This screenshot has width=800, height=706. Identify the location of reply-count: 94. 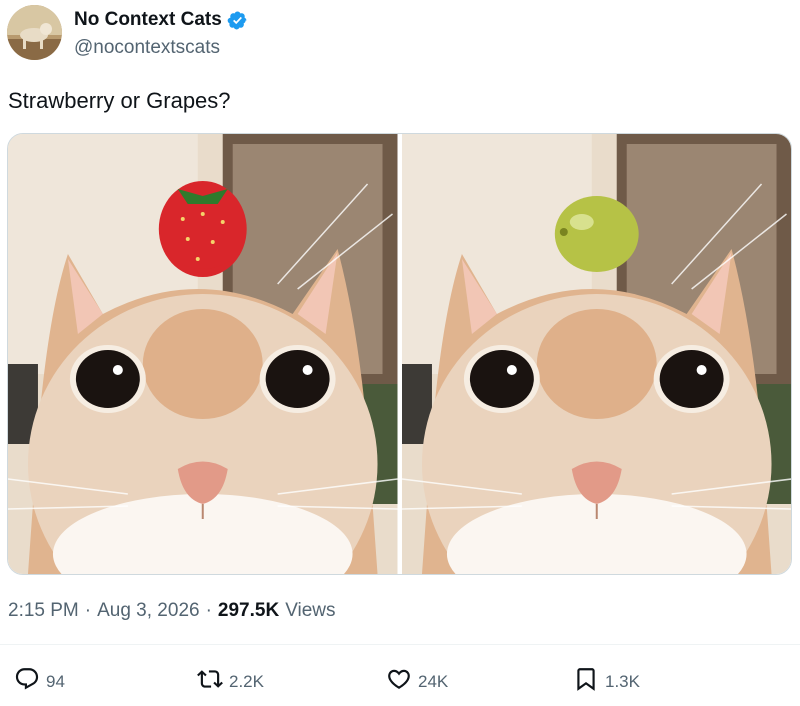
(55, 681).